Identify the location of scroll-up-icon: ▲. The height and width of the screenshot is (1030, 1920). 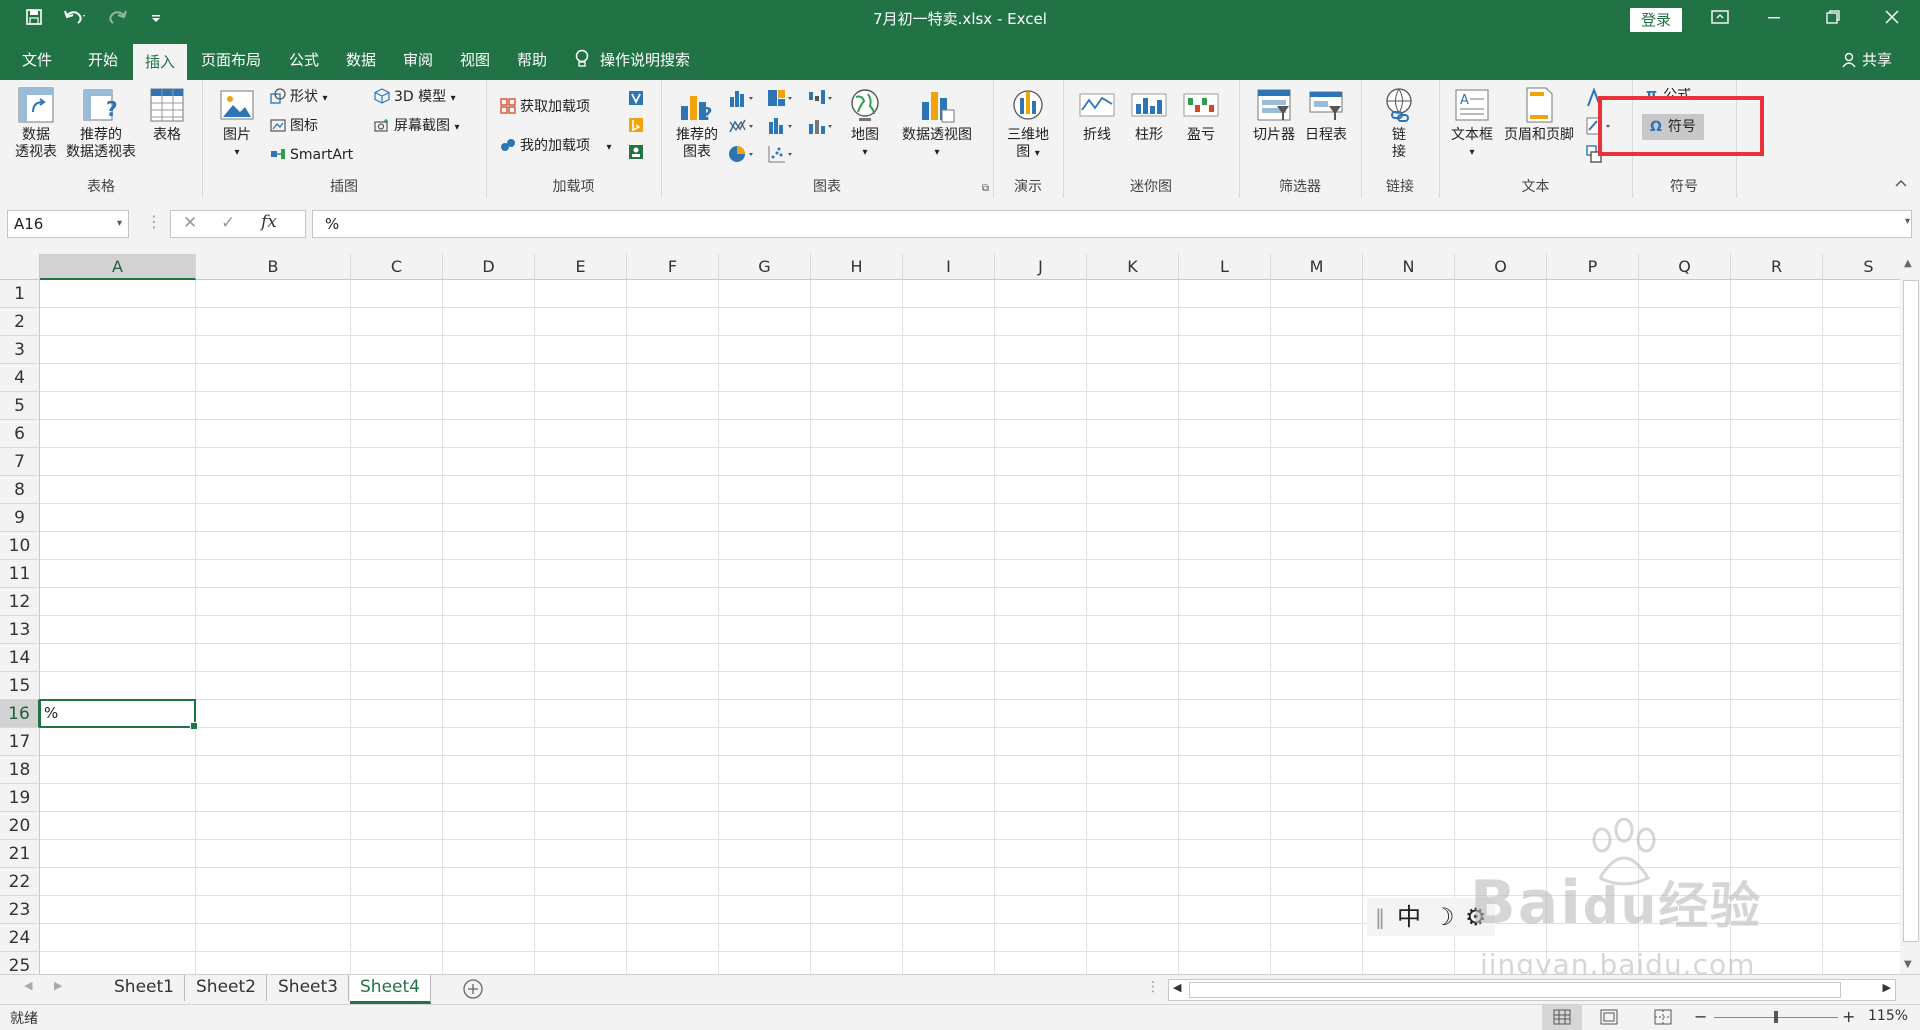
(1908, 263).